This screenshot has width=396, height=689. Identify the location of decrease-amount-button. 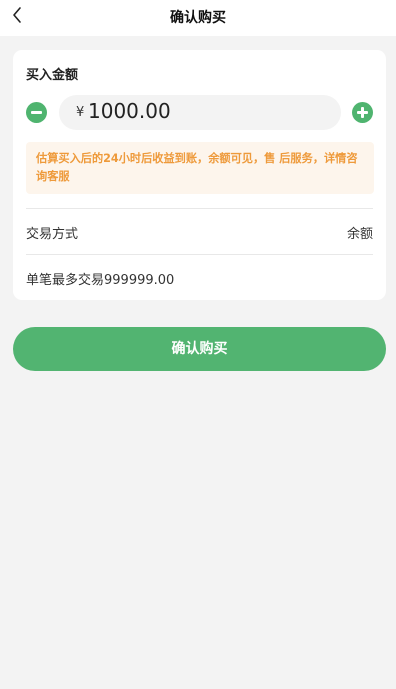
(36, 112).